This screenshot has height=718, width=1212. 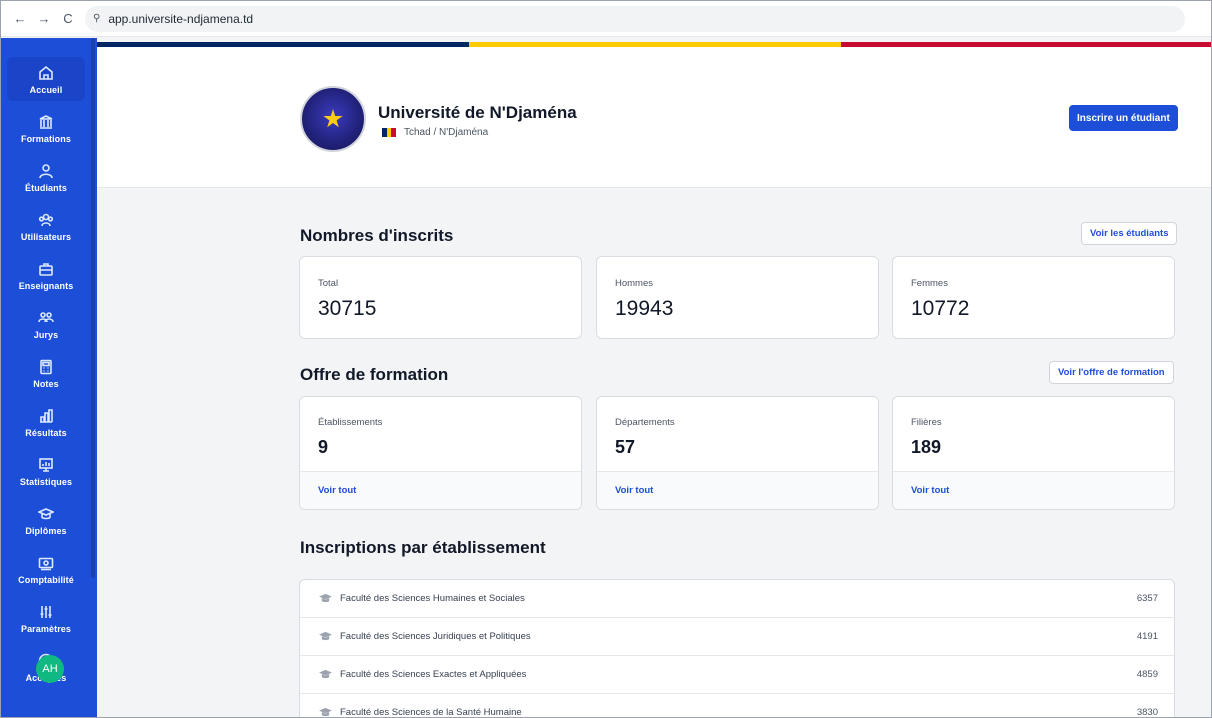 What do you see at coordinates (181, 18) in the screenshot?
I see `url-text: app.universite-ndjamena.td` at bounding box center [181, 18].